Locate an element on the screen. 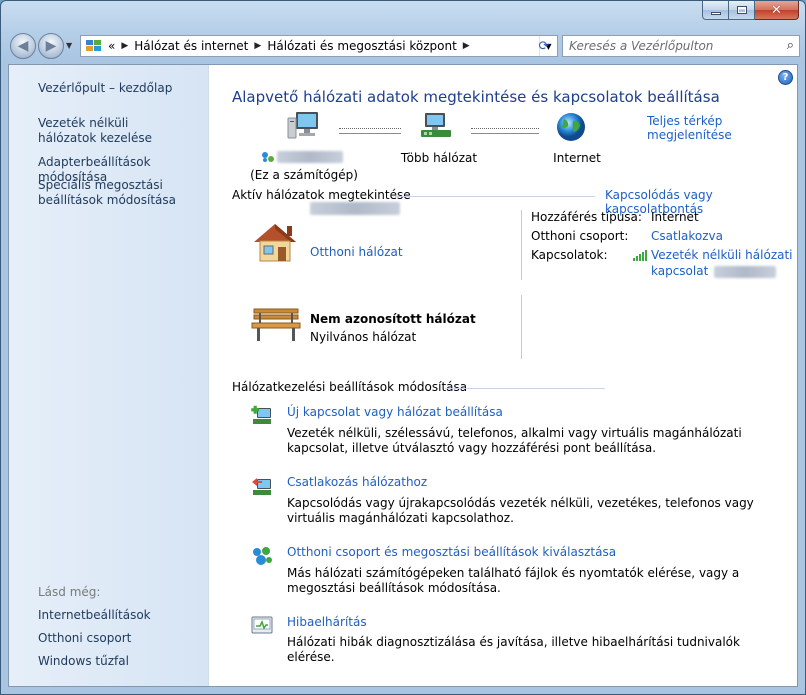 This screenshot has width=806, height=695. breadcrumb-sharing-center: Hálózati és megosztási központ is located at coordinates (361, 46).